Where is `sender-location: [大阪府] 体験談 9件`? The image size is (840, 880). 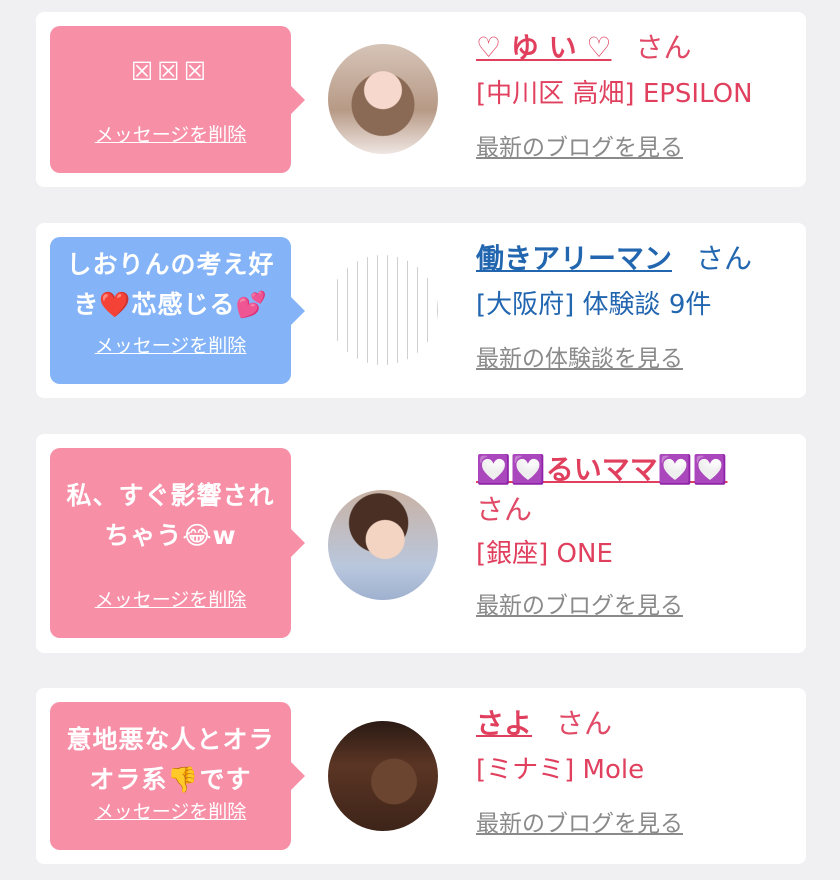 sender-location: [大阪府] 体験談 9件 is located at coordinates (594, 305).